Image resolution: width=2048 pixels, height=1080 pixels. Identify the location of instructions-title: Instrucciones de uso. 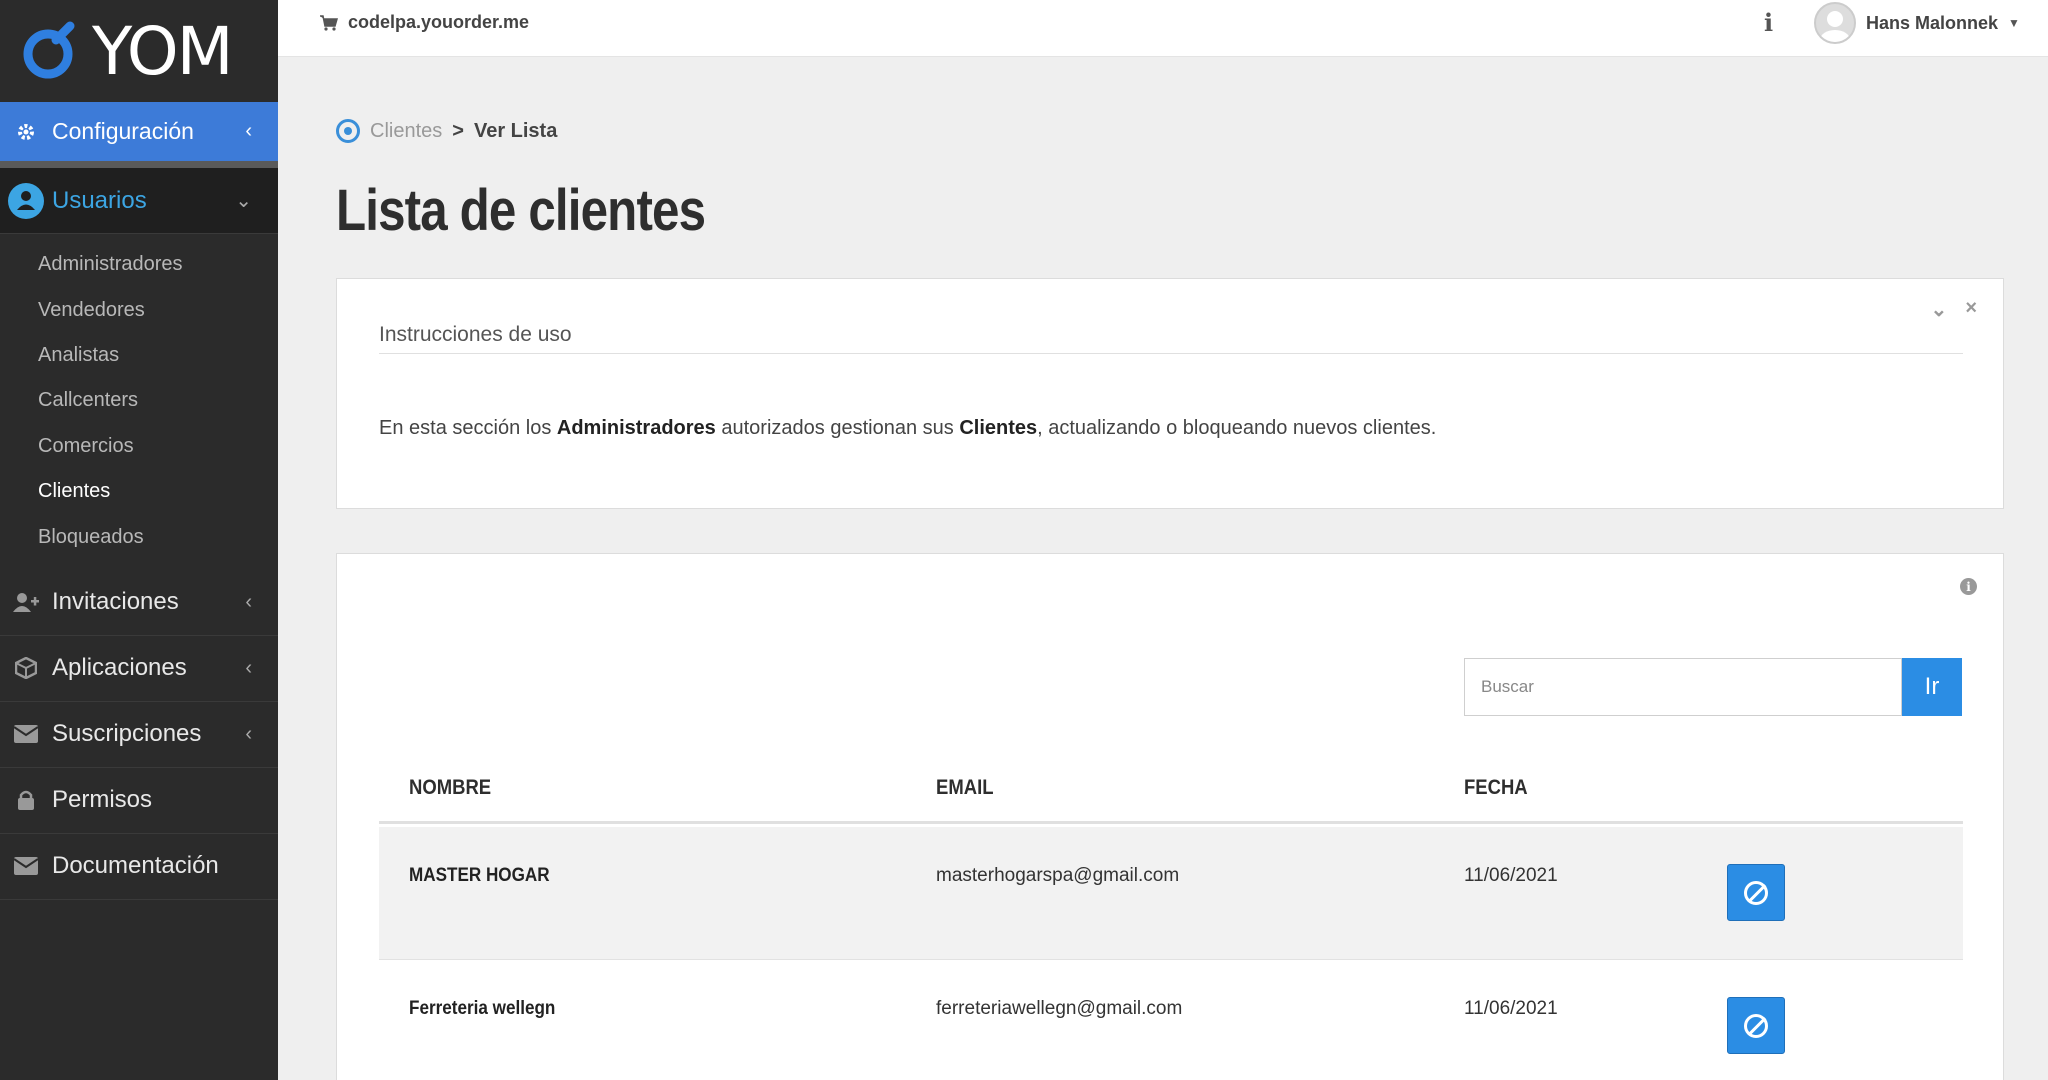
(475, 334).